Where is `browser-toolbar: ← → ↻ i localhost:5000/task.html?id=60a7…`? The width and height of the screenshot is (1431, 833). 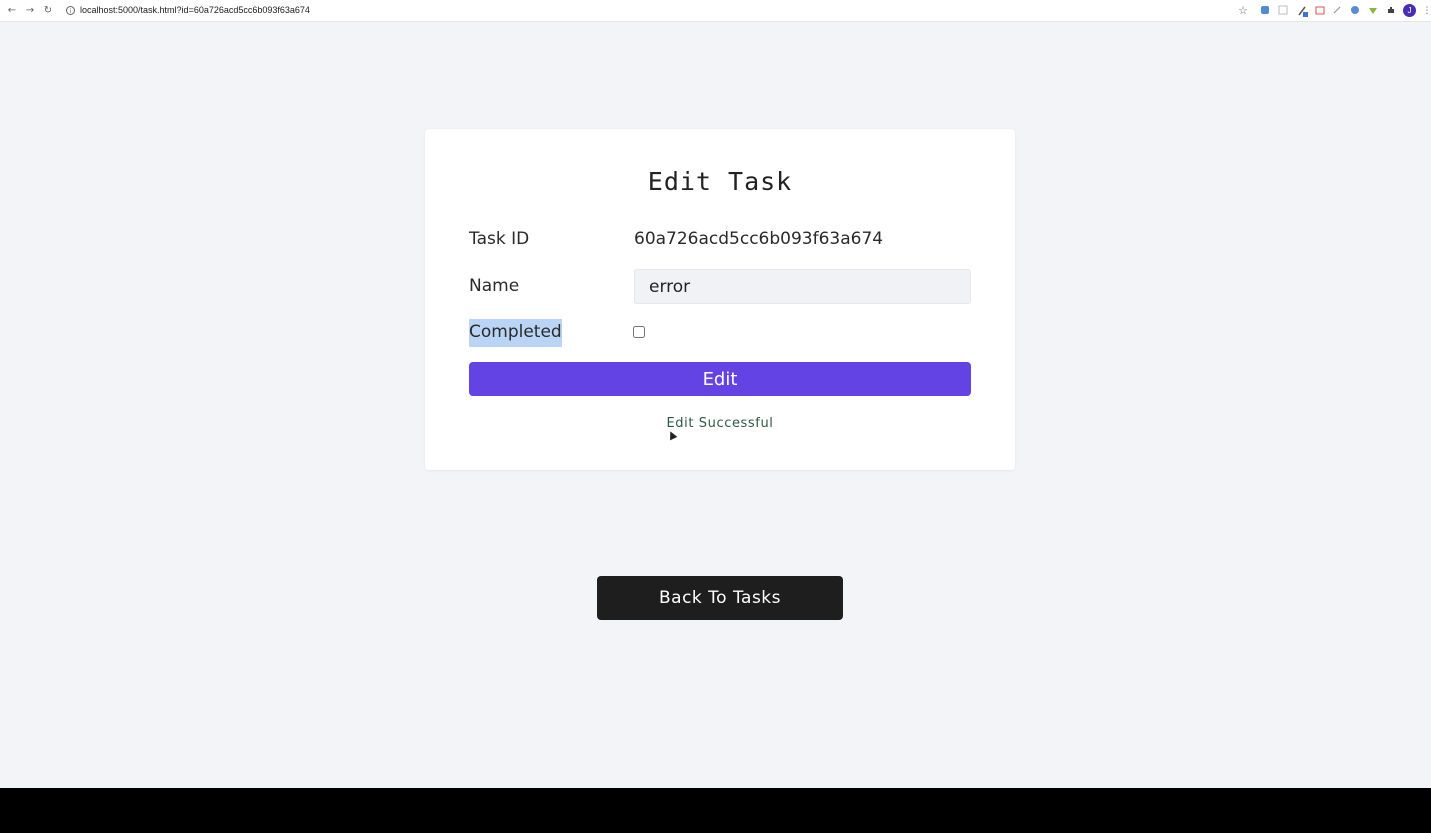 browser-toolbar: ← → ↻ i localhost:5000/task.html?id=60a7… is located at coordinates (715, 11).